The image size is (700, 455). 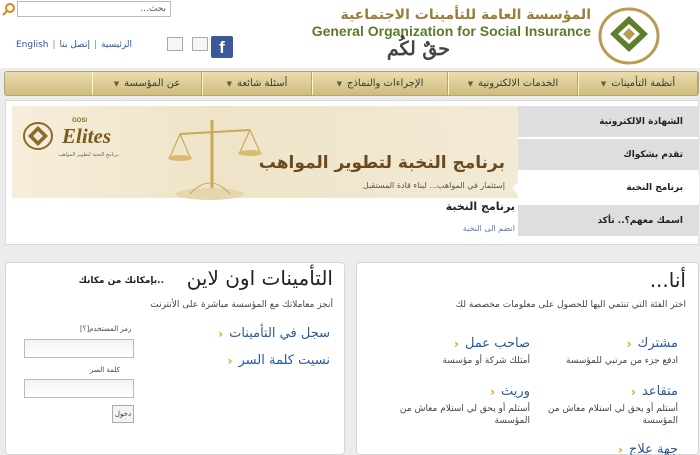 What do you see at coordinates (608, 155) in the screenshot?
I see `tab-complaint: تقدم بشكواك` at bounding box center [608, 155].